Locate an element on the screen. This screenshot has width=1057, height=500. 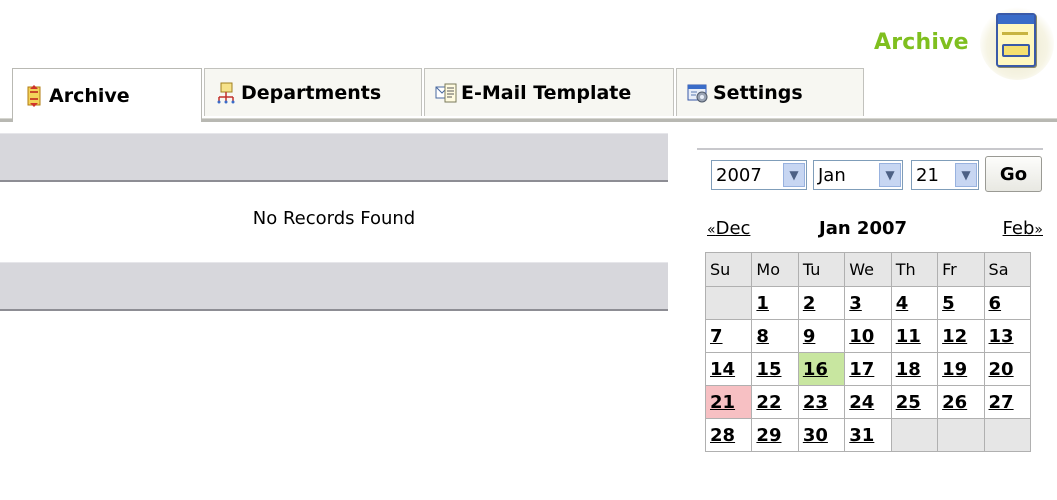
day-cell: 17 is located at coordinates (868, 369).